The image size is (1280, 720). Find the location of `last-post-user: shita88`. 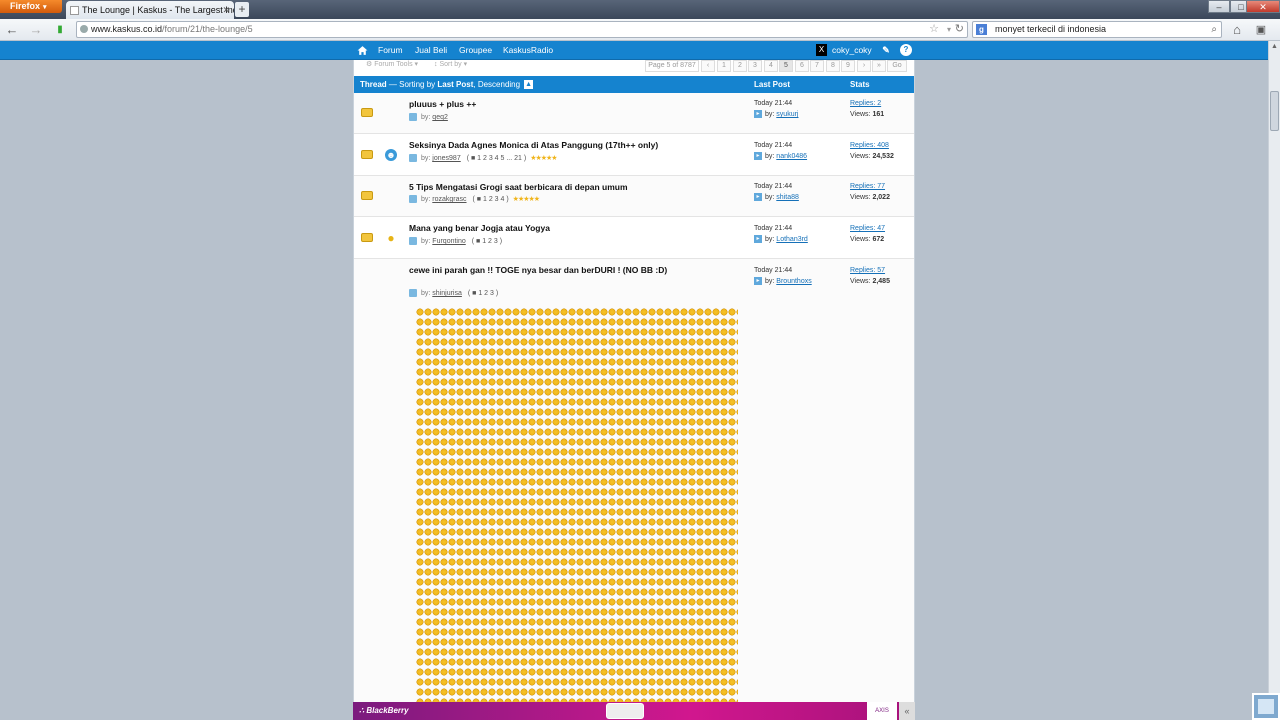

last-post-user: shita88 is located at coordinates (787, 197).